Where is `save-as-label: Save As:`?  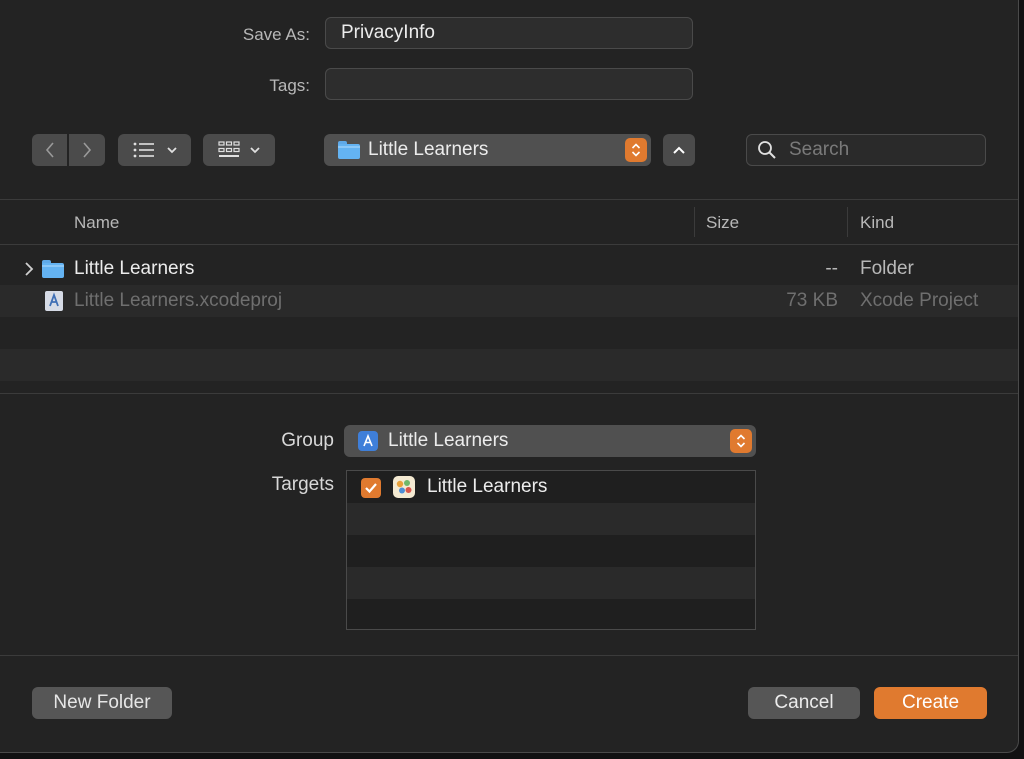
save-as-label: Save As: is located at coordinates (276, 34).